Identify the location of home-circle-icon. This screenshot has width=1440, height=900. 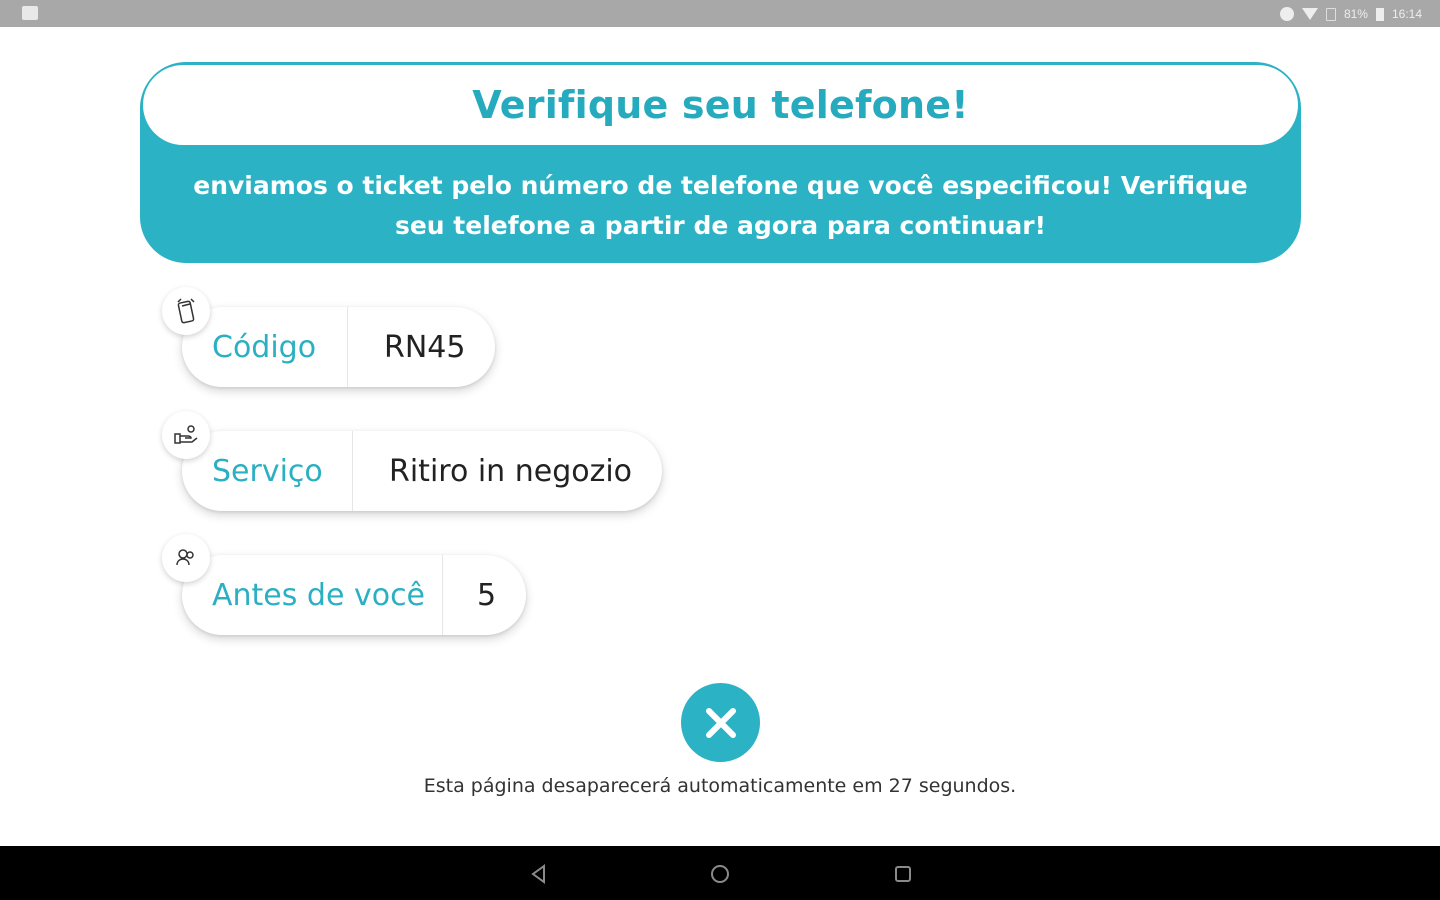
(720, 874).